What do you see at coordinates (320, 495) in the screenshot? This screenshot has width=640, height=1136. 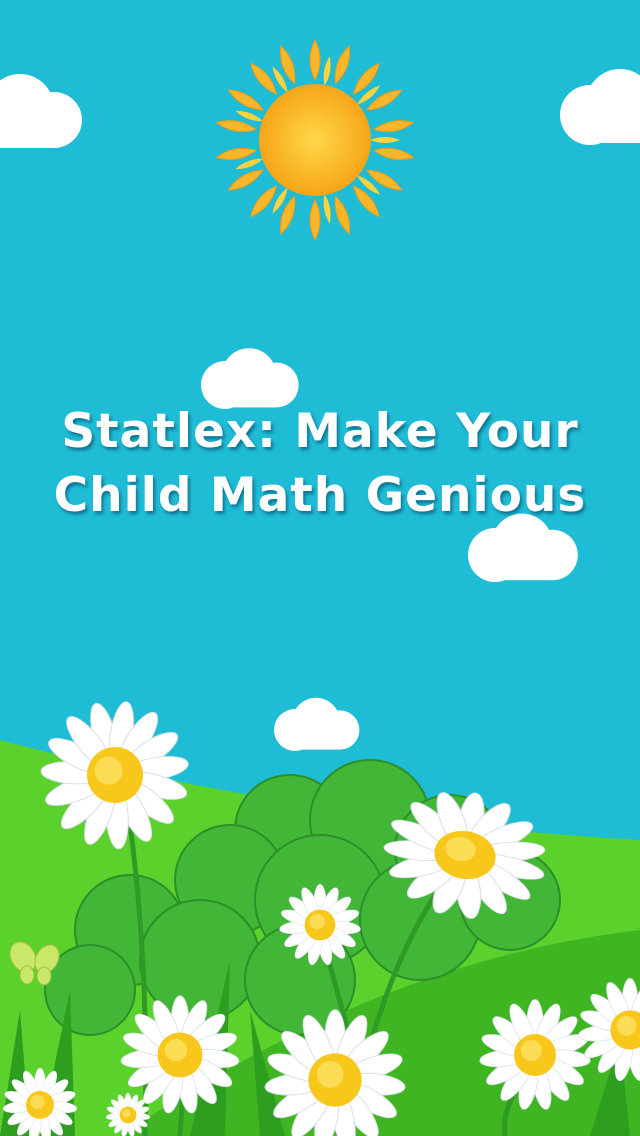 I see `splash-title-line-2: Child Math Genious` at bounding box center [320, 495].